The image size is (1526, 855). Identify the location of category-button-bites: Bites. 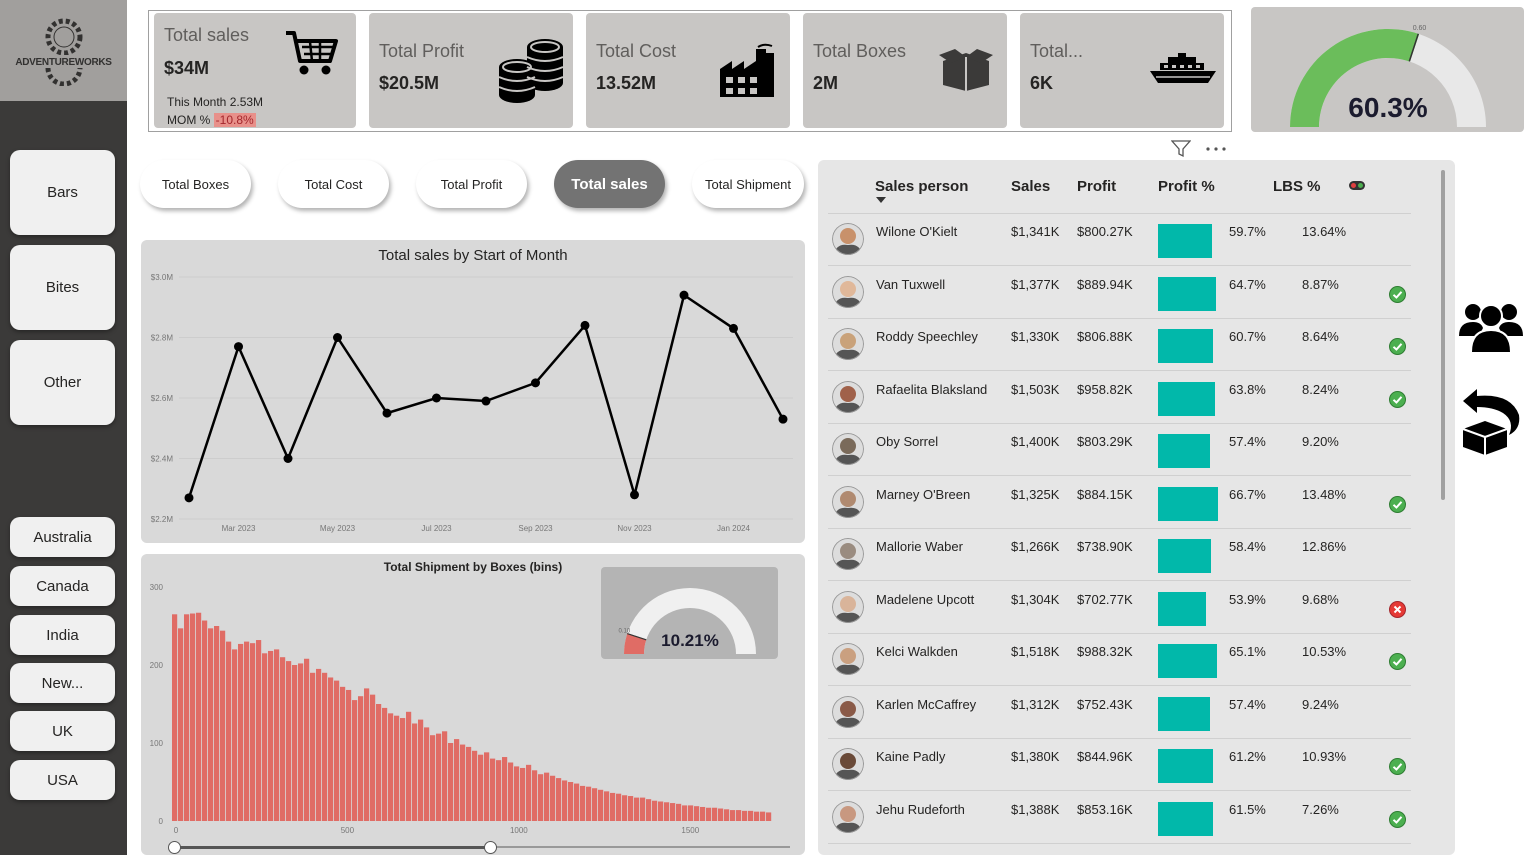
(62, 287).